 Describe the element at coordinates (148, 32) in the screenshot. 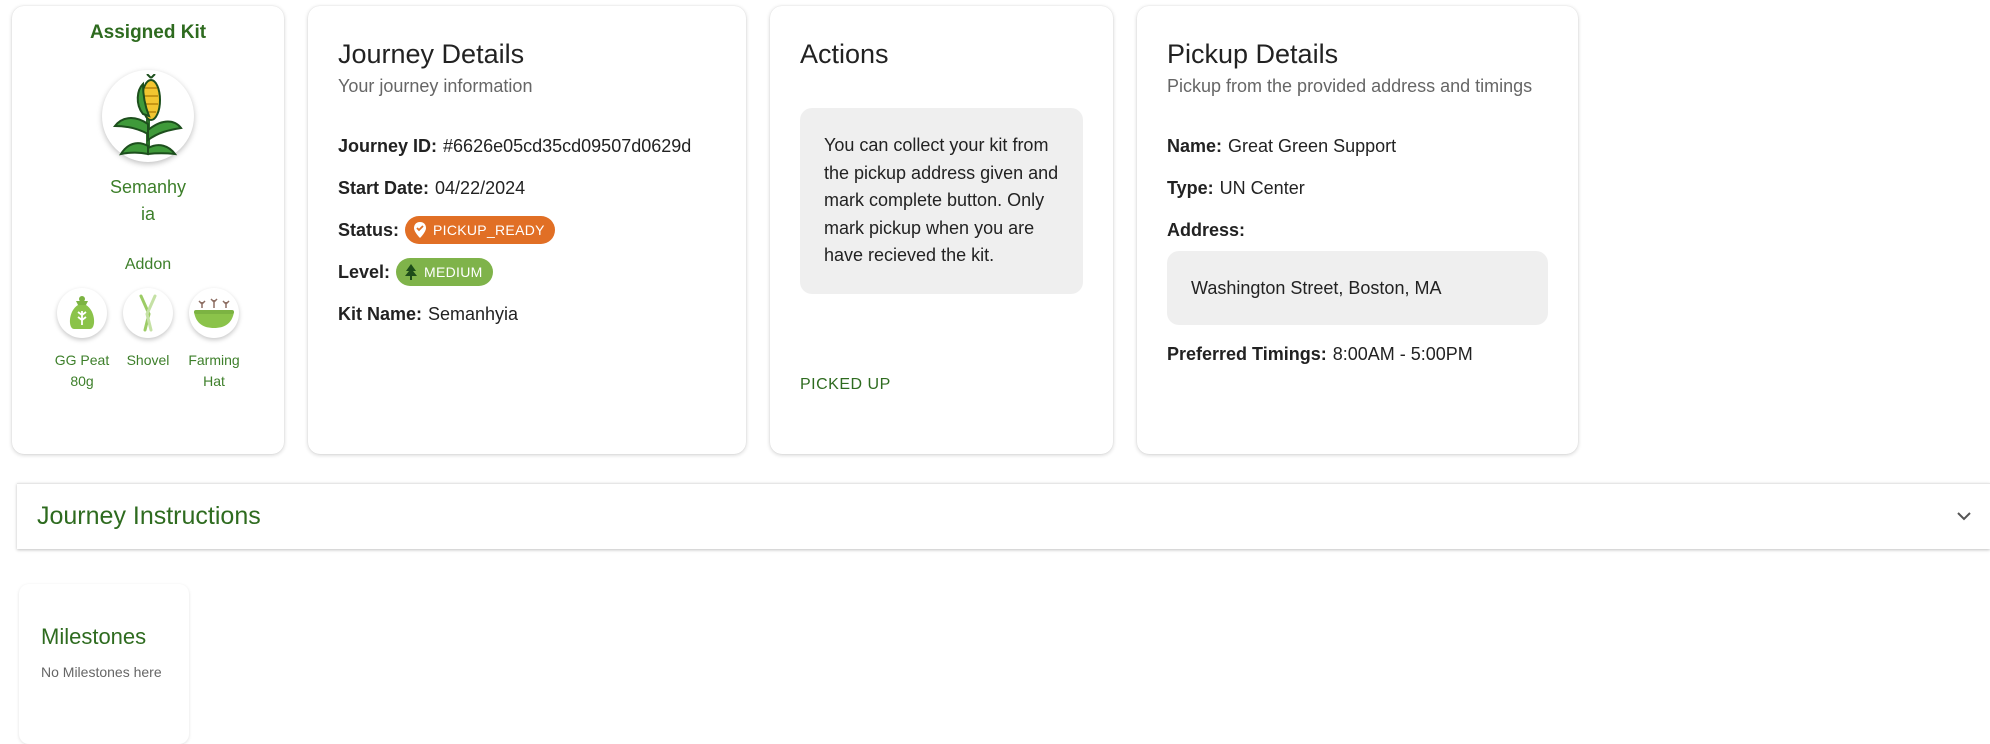

I see `assigned-kit-title: Assigned Kit` at that location.